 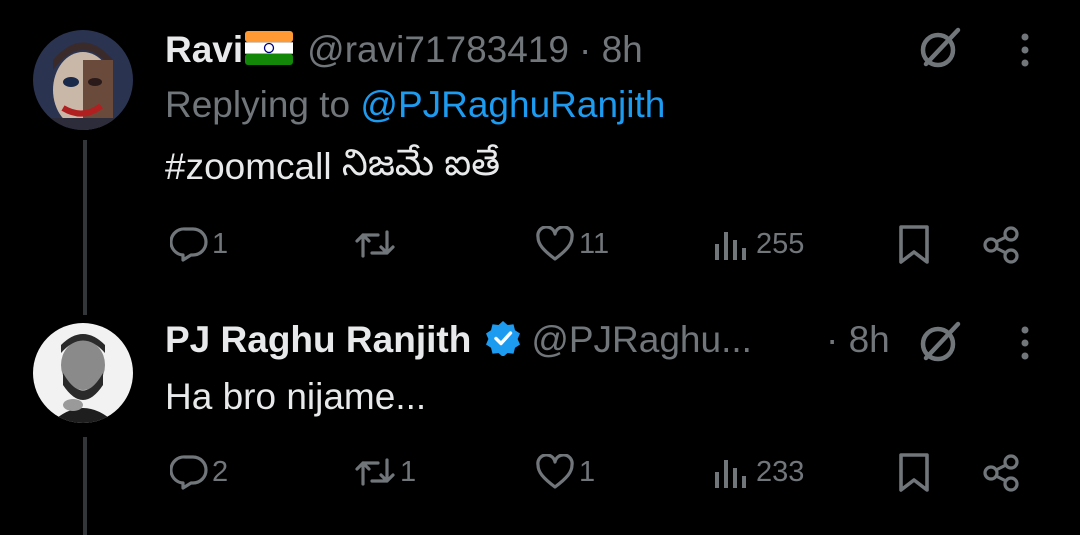 I want to click on display-name: Ravi, so click(x=204, y=50).